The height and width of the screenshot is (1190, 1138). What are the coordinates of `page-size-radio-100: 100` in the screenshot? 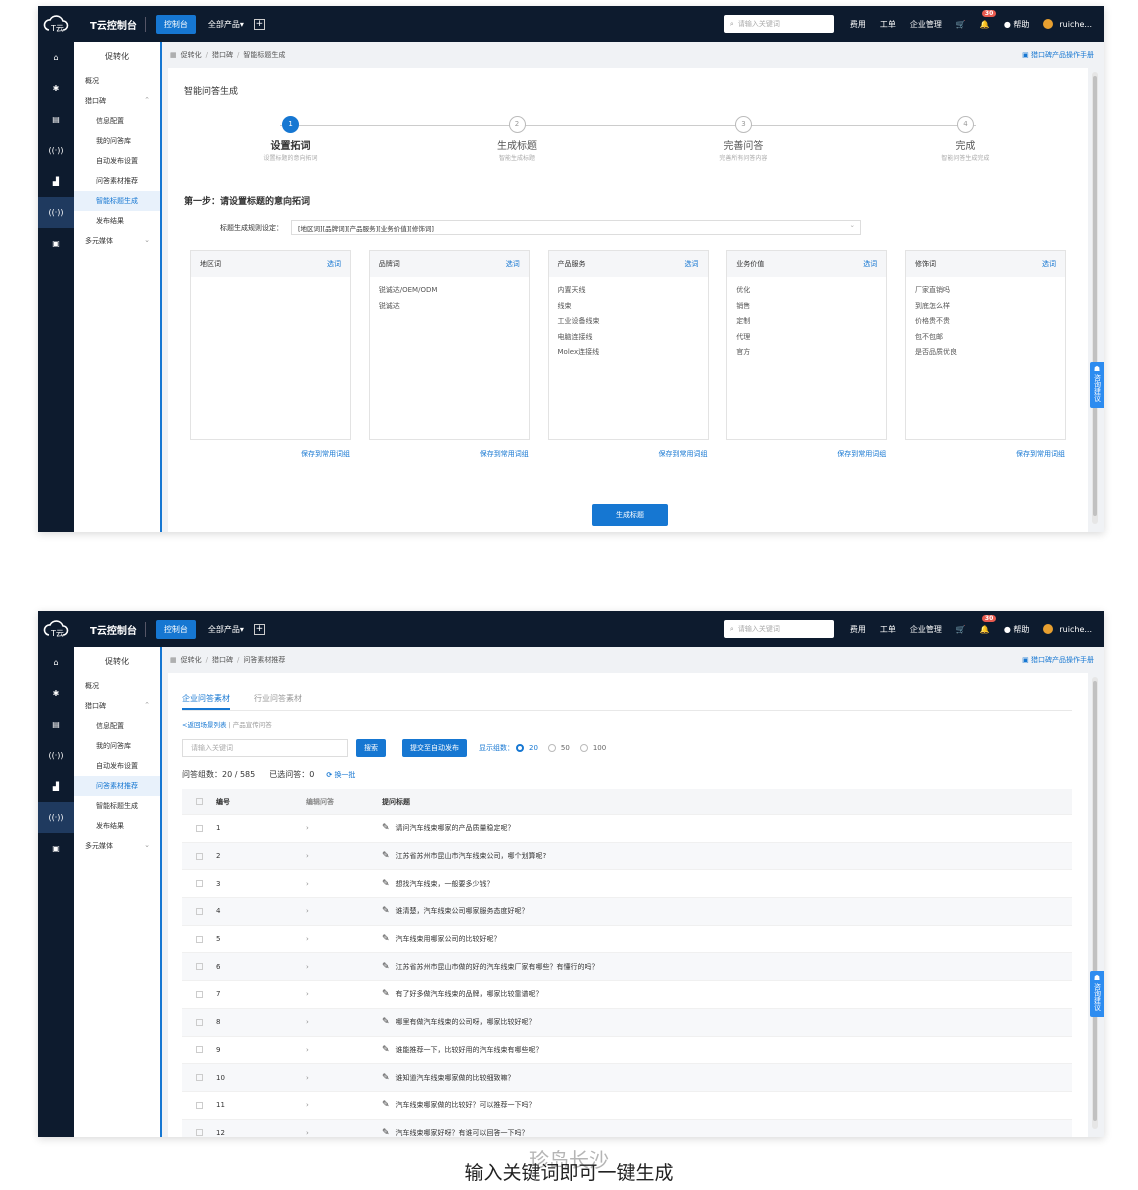 It's located at (592, 748).